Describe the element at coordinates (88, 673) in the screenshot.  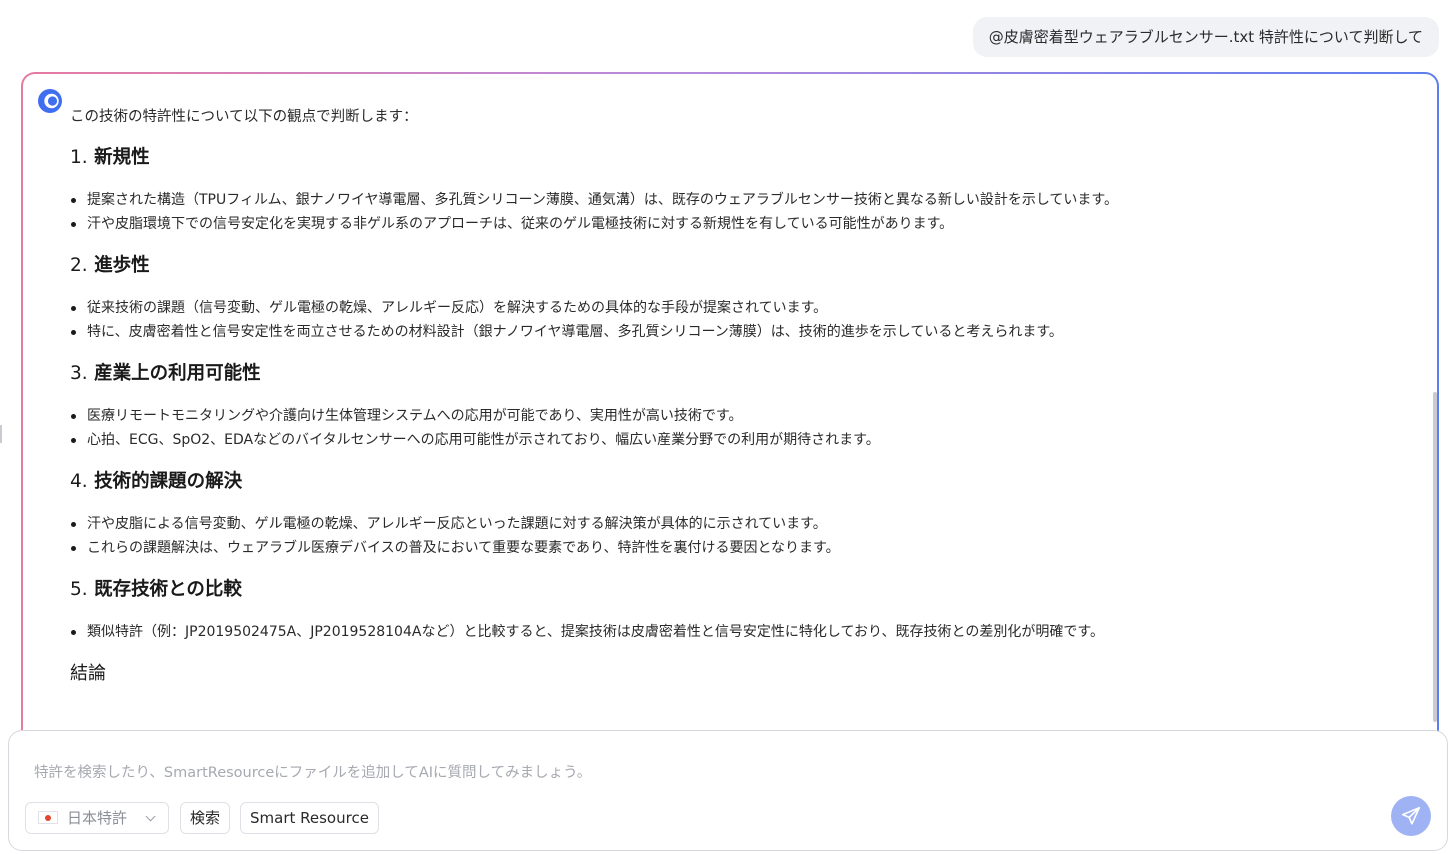
I see `conclusion-heading: 結論` at that location.